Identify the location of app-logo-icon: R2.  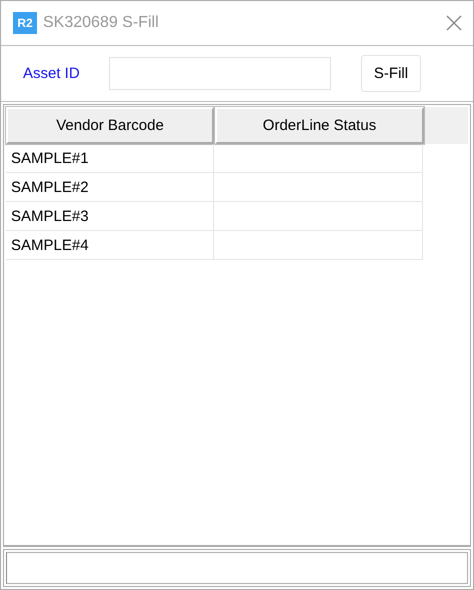
(25, 23).